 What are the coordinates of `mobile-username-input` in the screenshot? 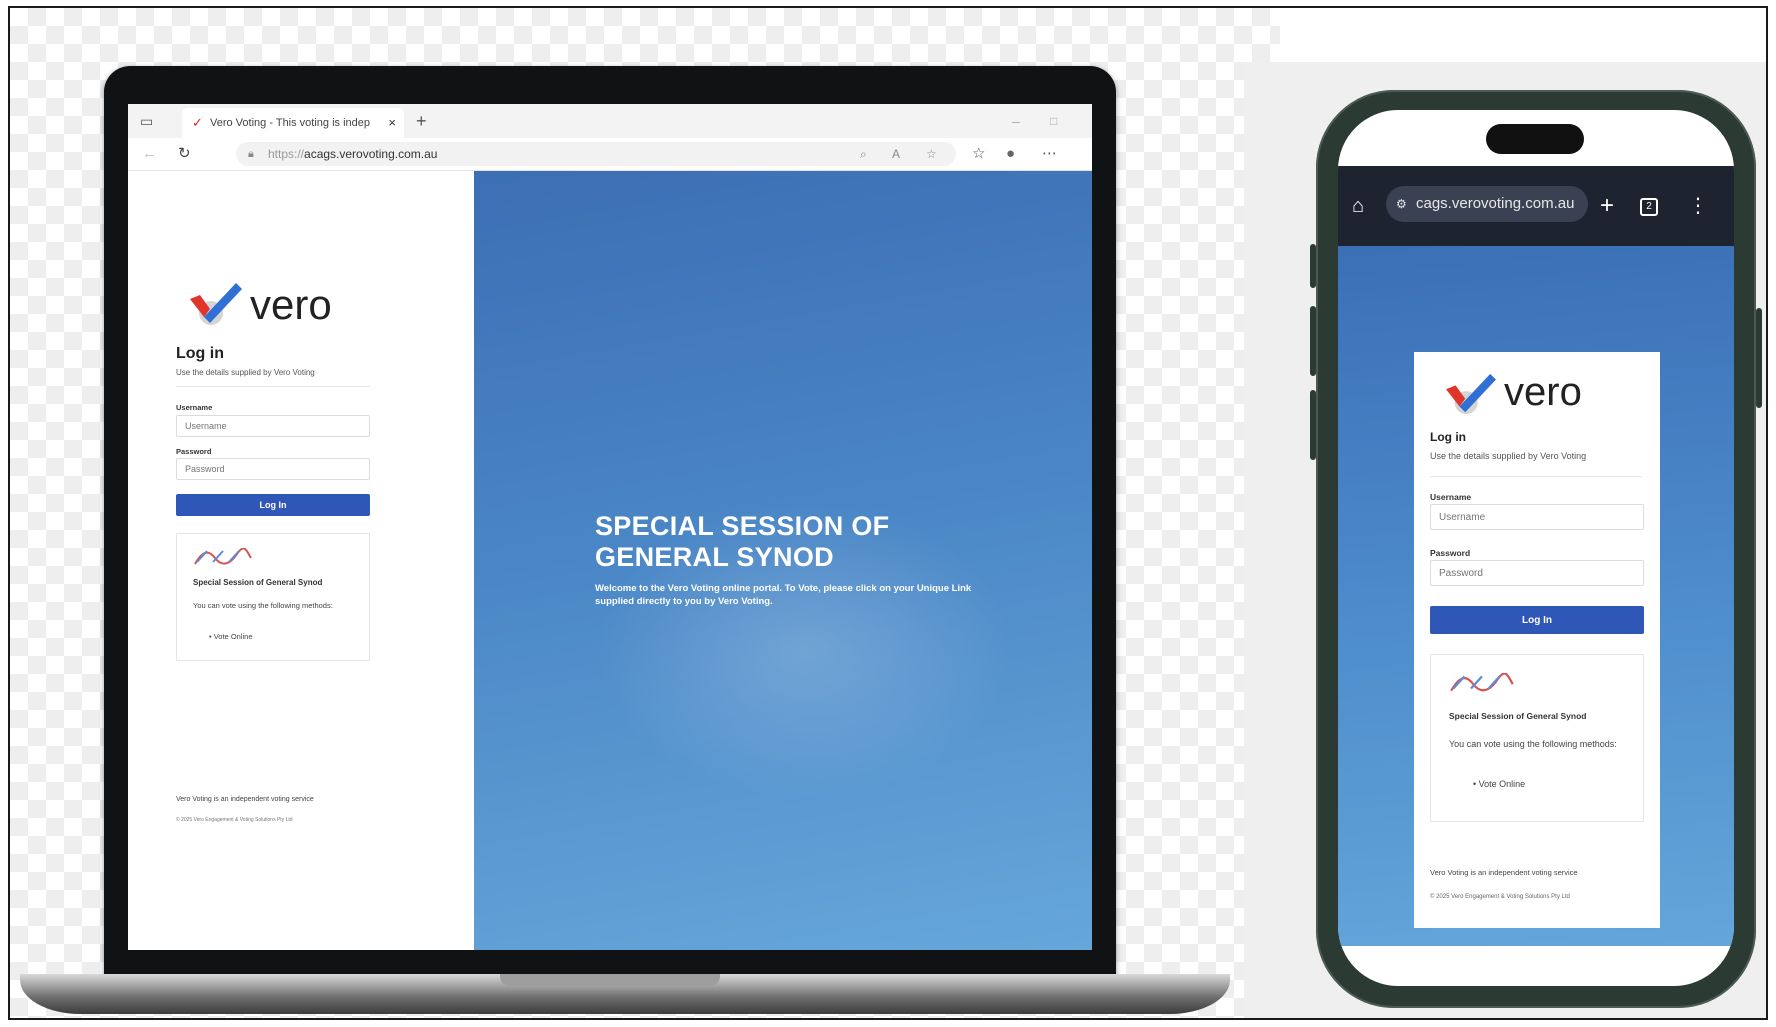 It's located at (1537, 517).